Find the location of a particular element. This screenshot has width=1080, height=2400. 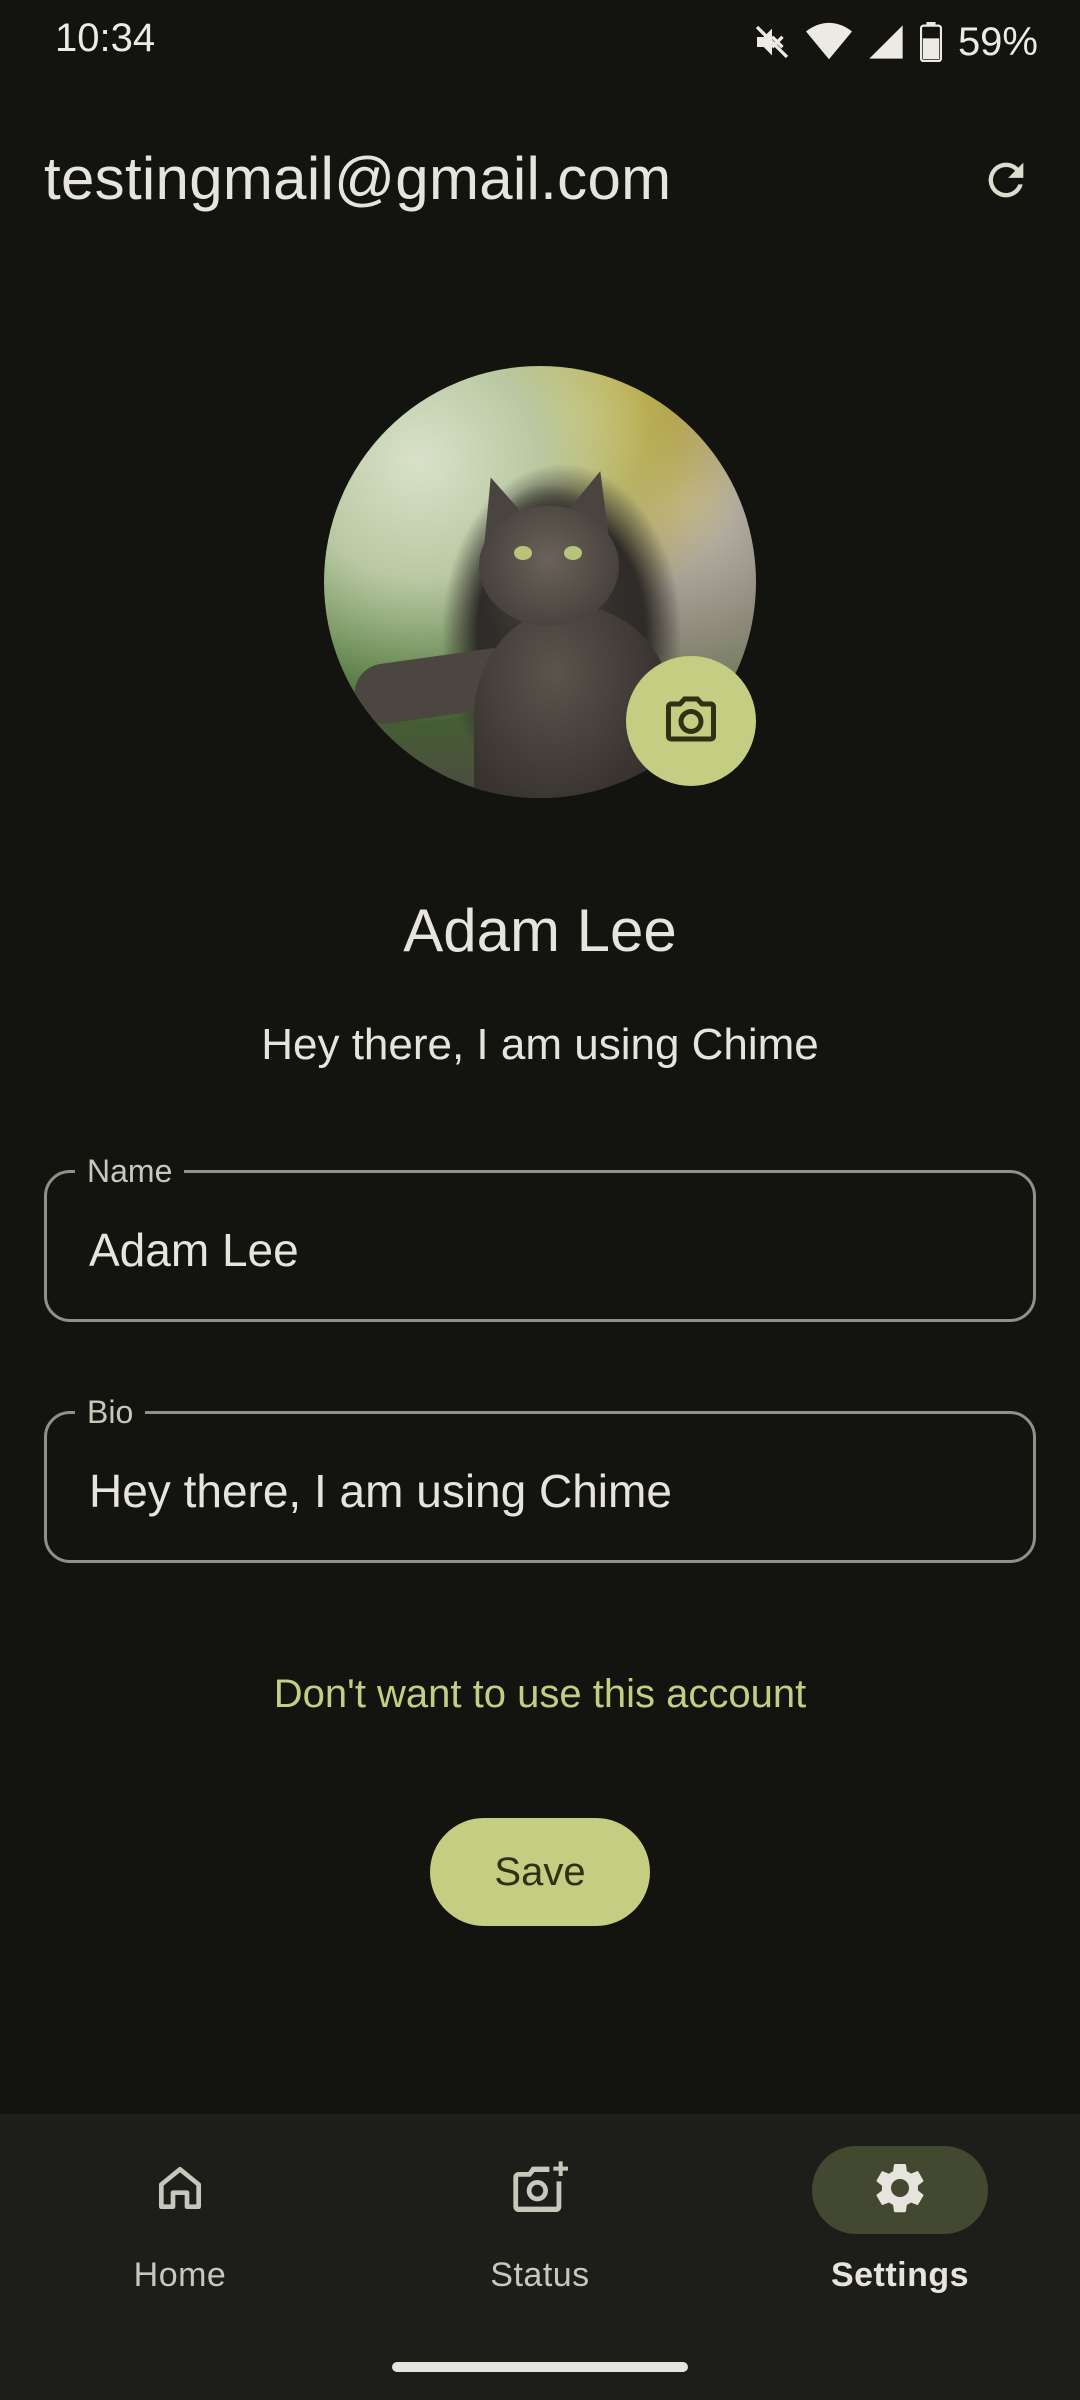

change-photo-button is located at coordinates (691, 721).